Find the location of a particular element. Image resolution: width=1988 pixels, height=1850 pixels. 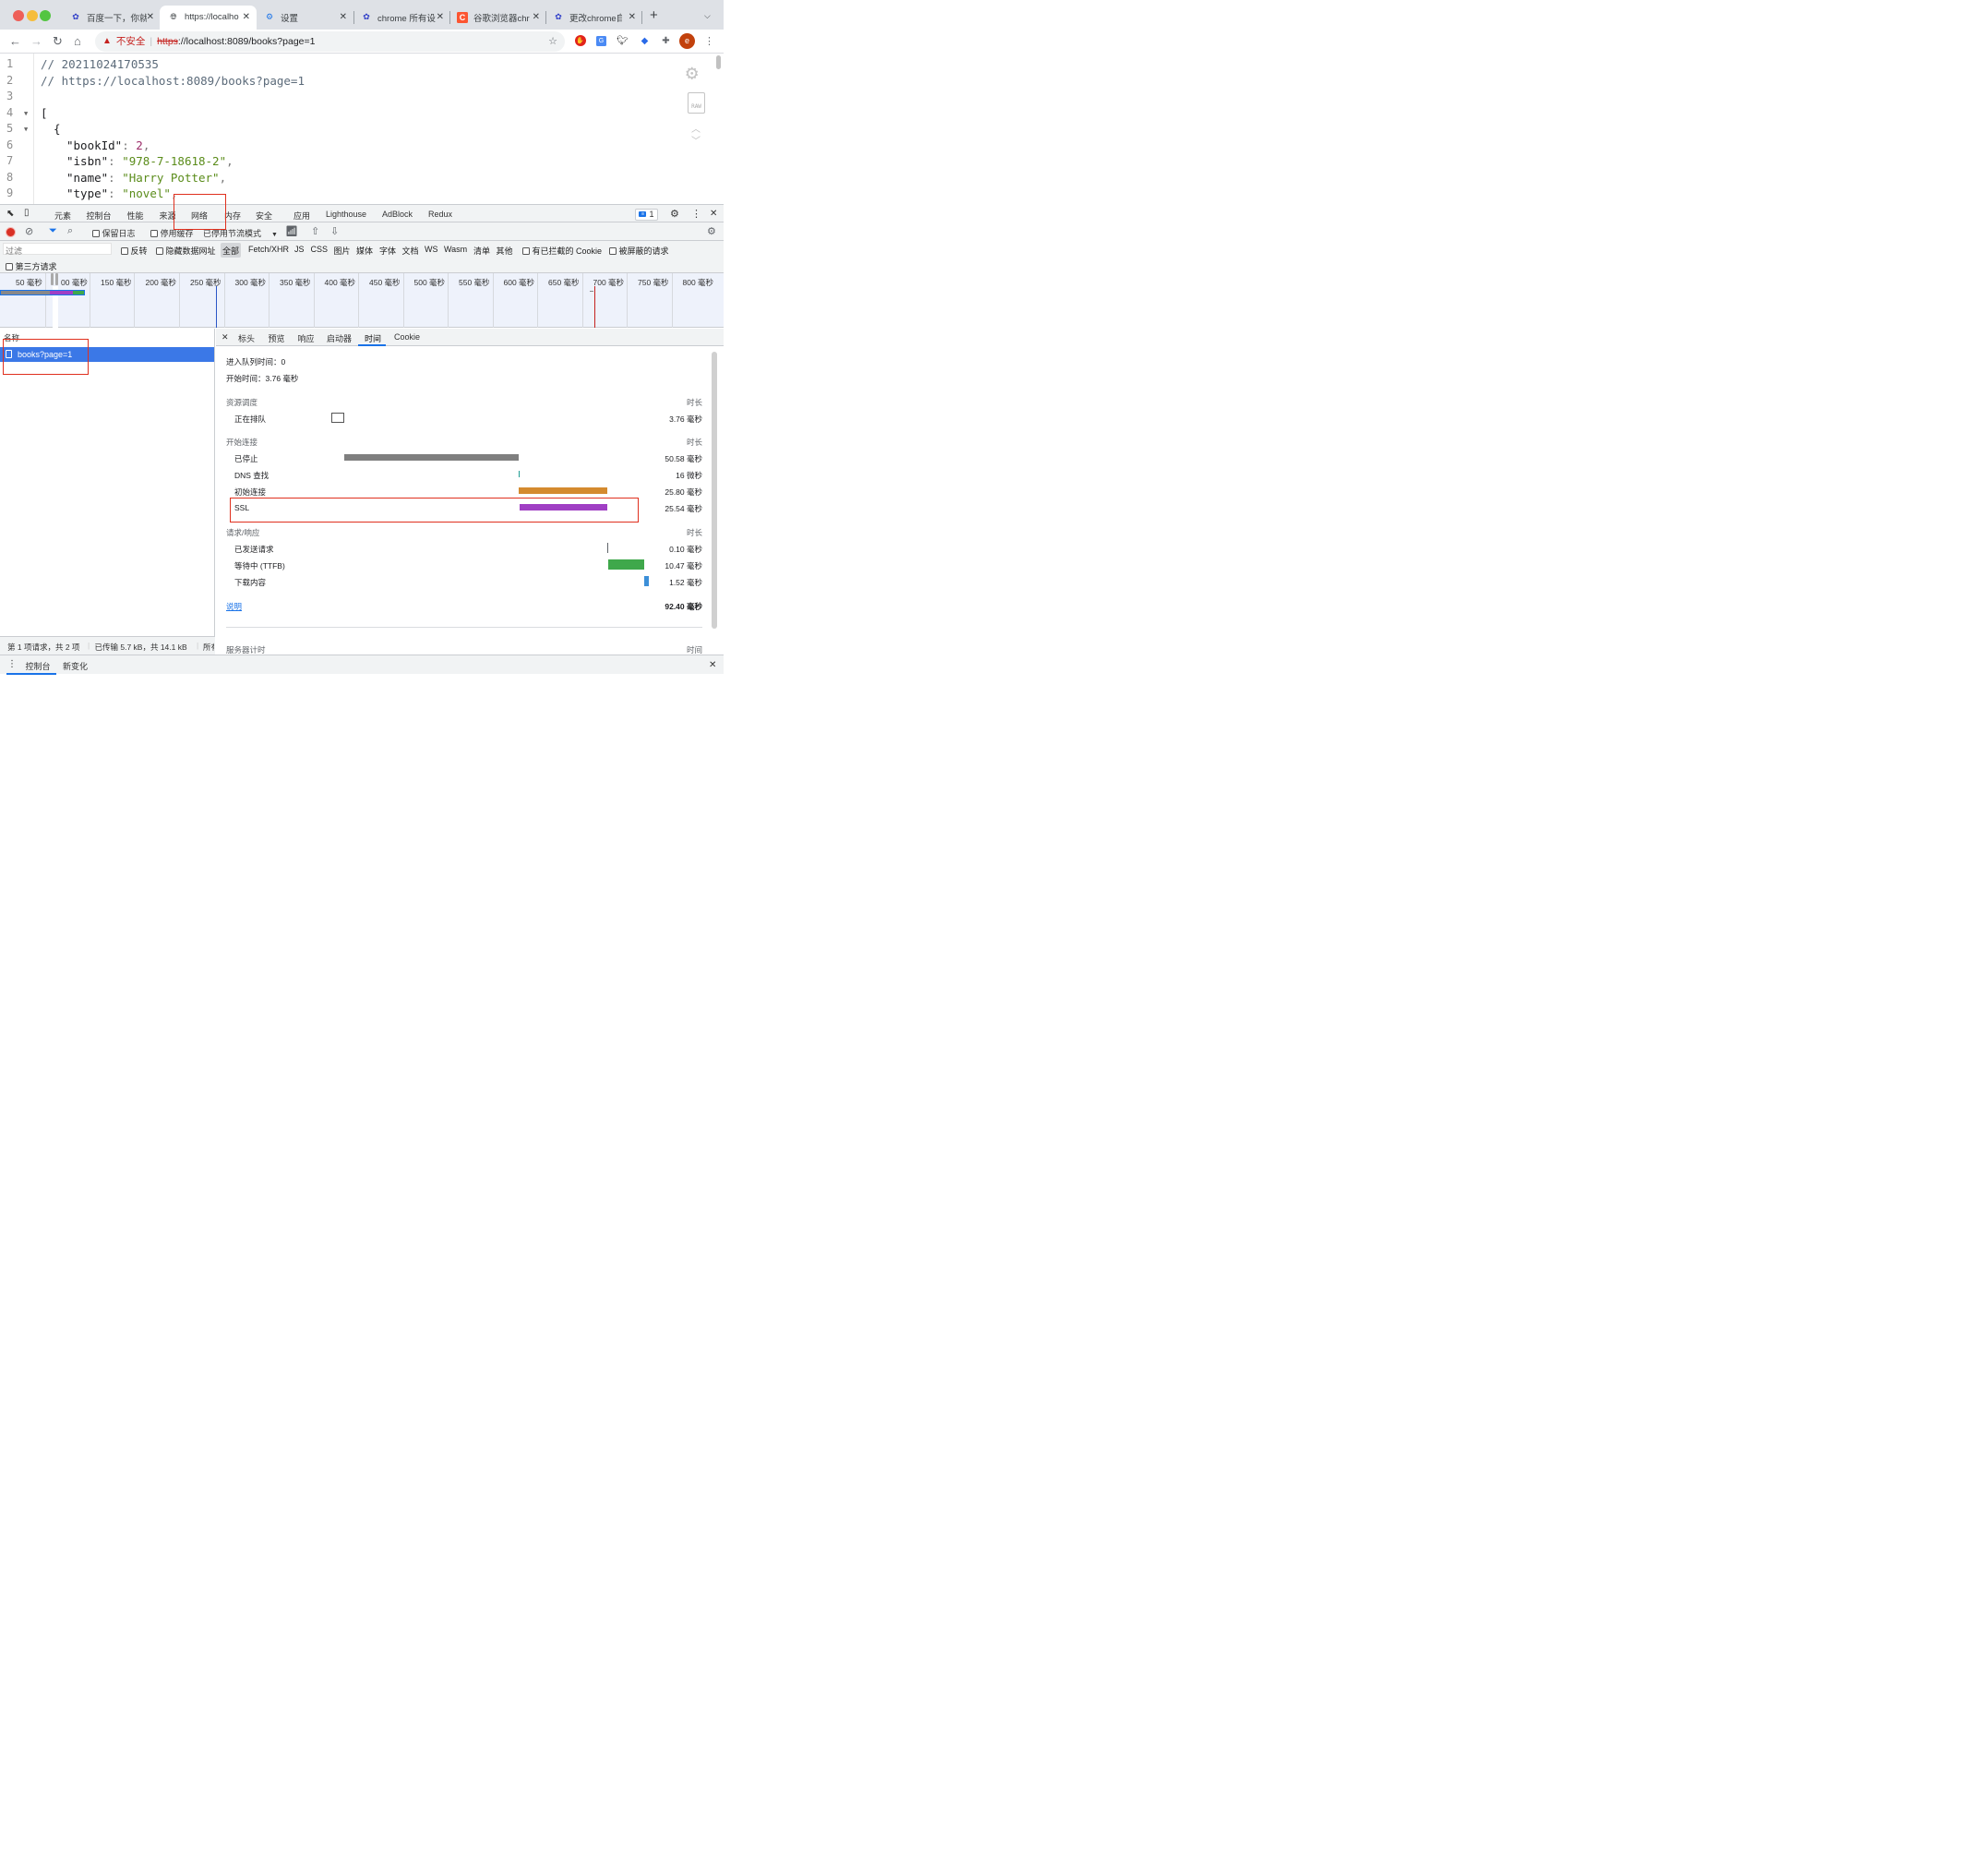

explanation-link: 说明 is located at coordinates (234, 606).